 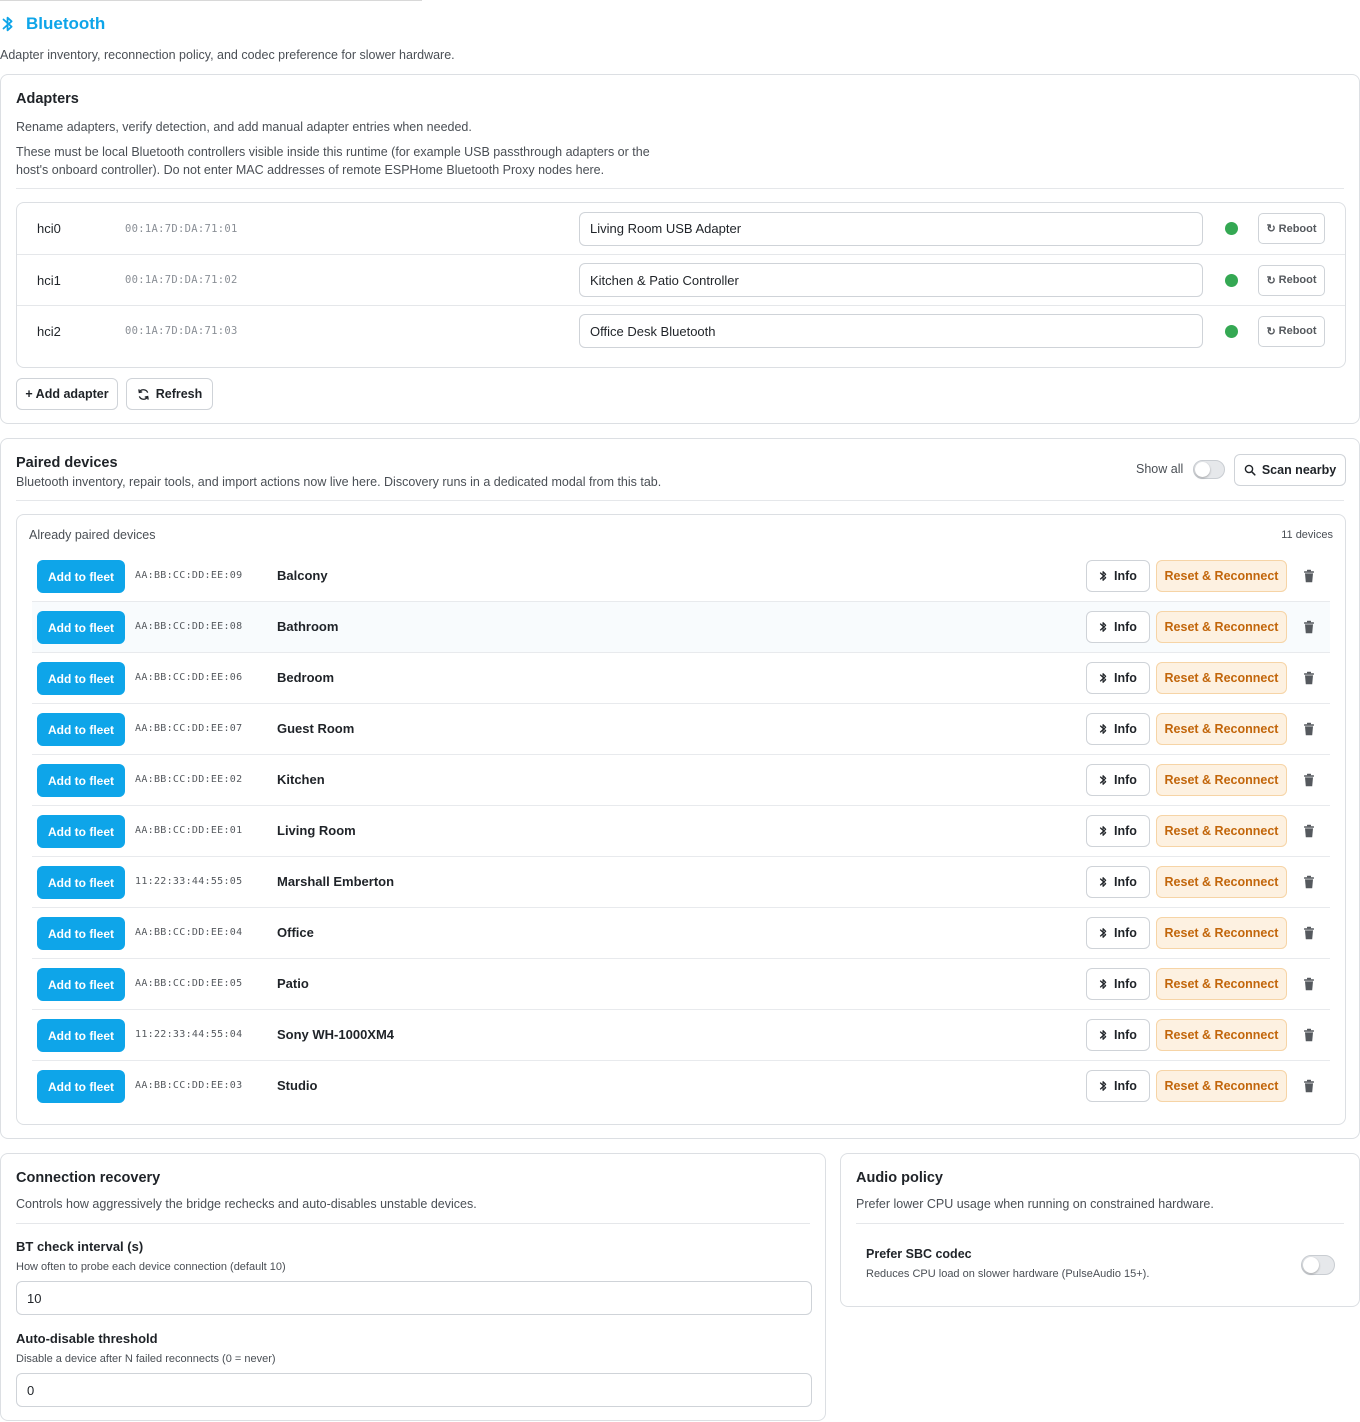 I want to click on show-all-label: Show all, so click(x=1160, y=469).